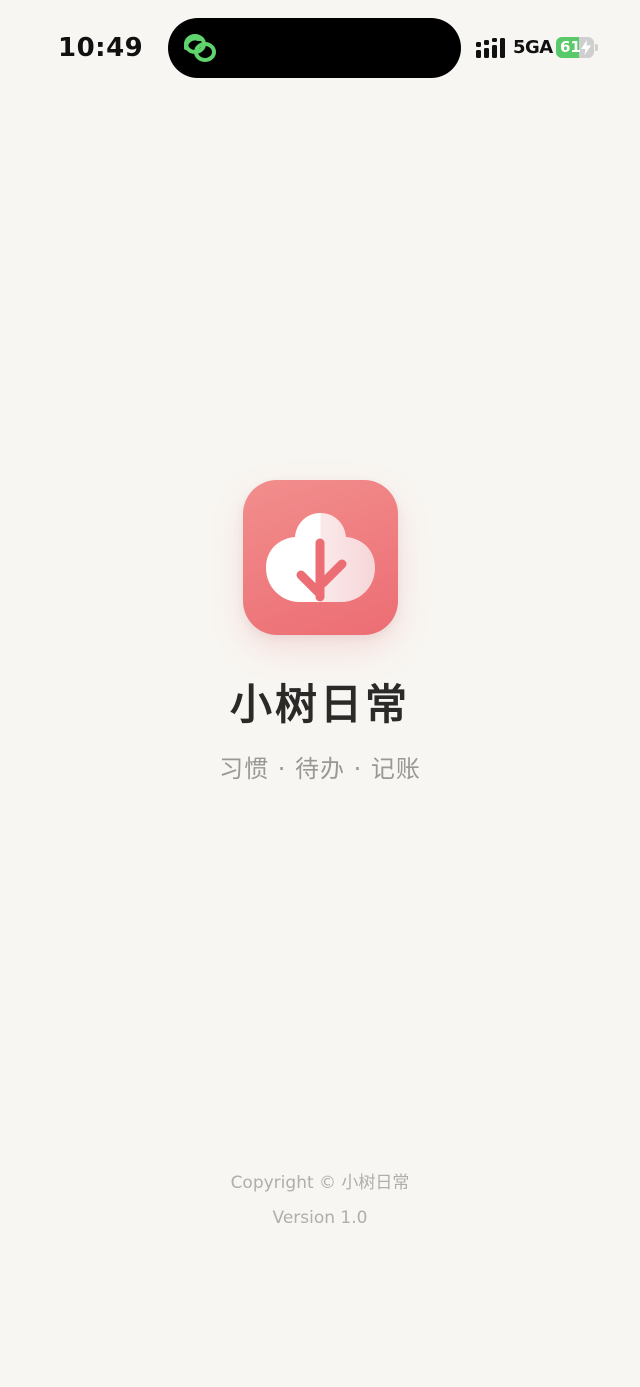  I want to click on link-rings-icon, so click(200, 48).